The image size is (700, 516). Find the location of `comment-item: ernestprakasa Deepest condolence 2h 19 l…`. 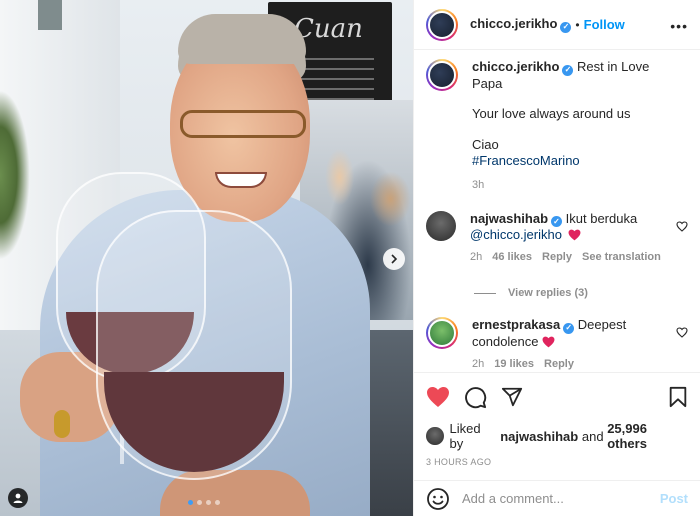

comment-item: ernestprakasa Deepest condolence 2h 19 l… is located at coordinates (557, 344).